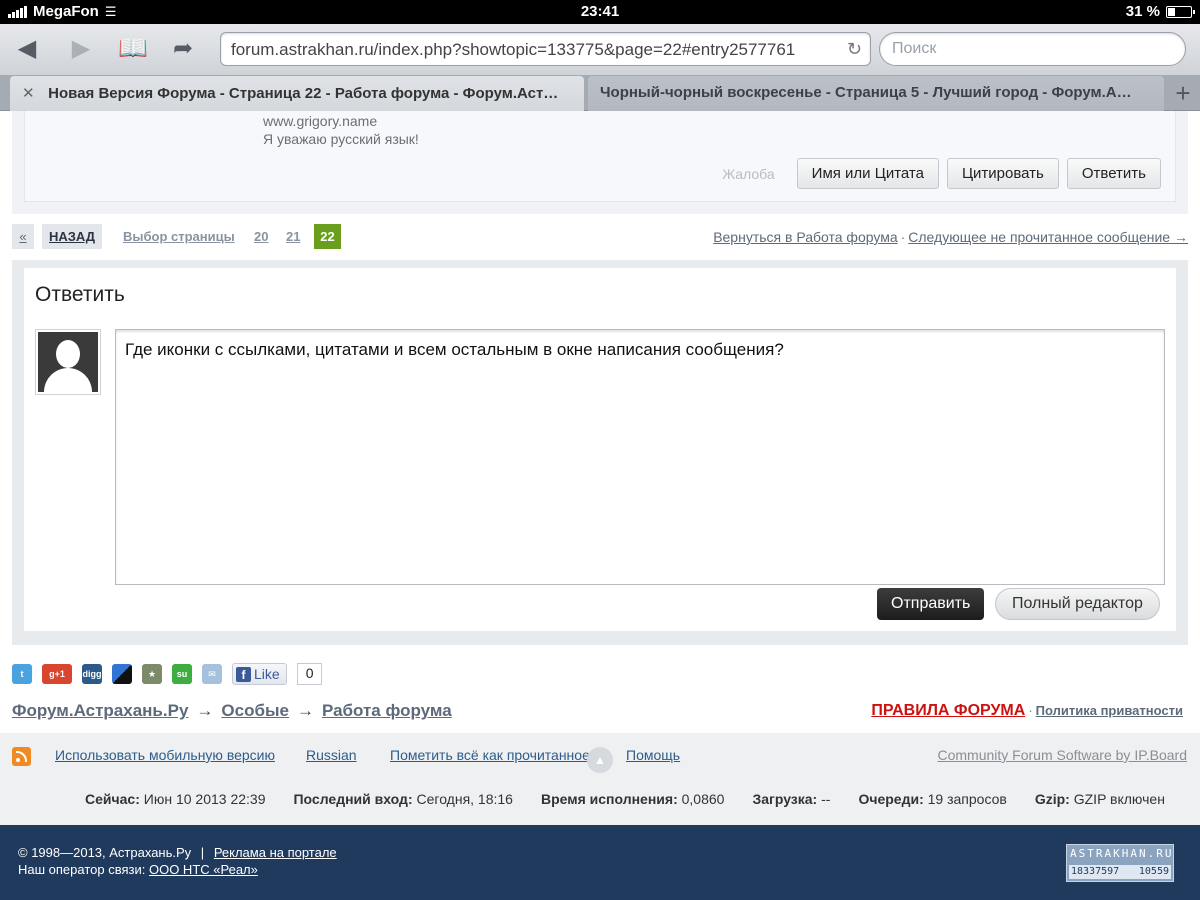  What do you see at coordinates (341, 139) in the screenshot?
I see `signature-line: Я уважаю русский язык!` at bounding box center [341, 139].